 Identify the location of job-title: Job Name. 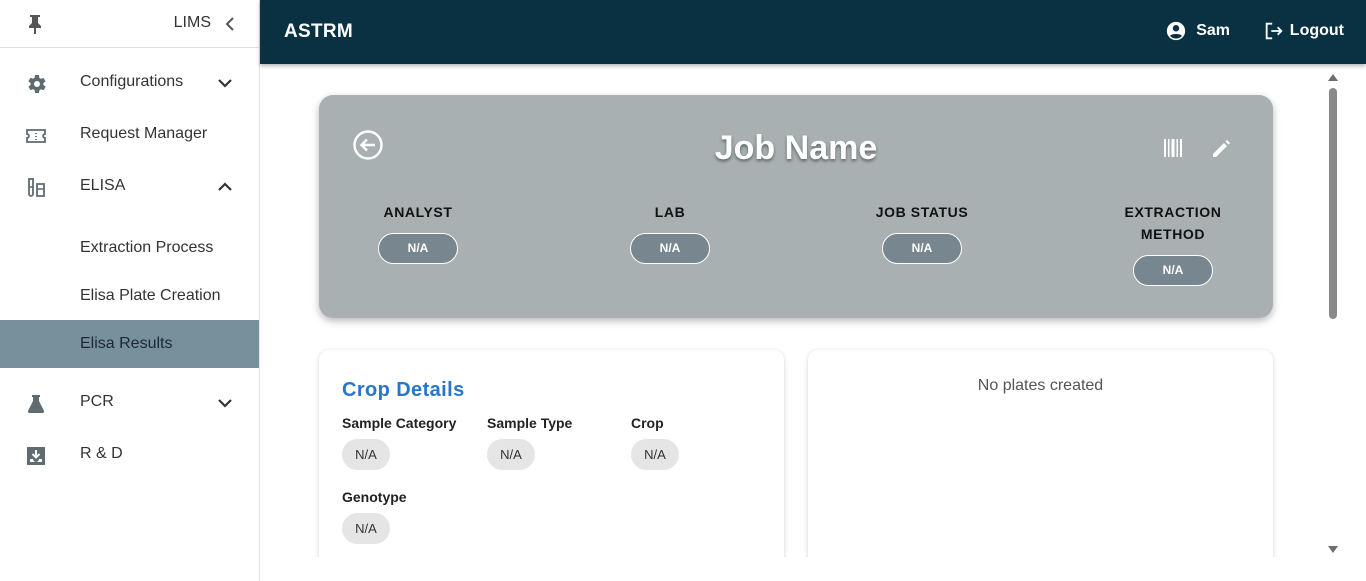
(796, 148).